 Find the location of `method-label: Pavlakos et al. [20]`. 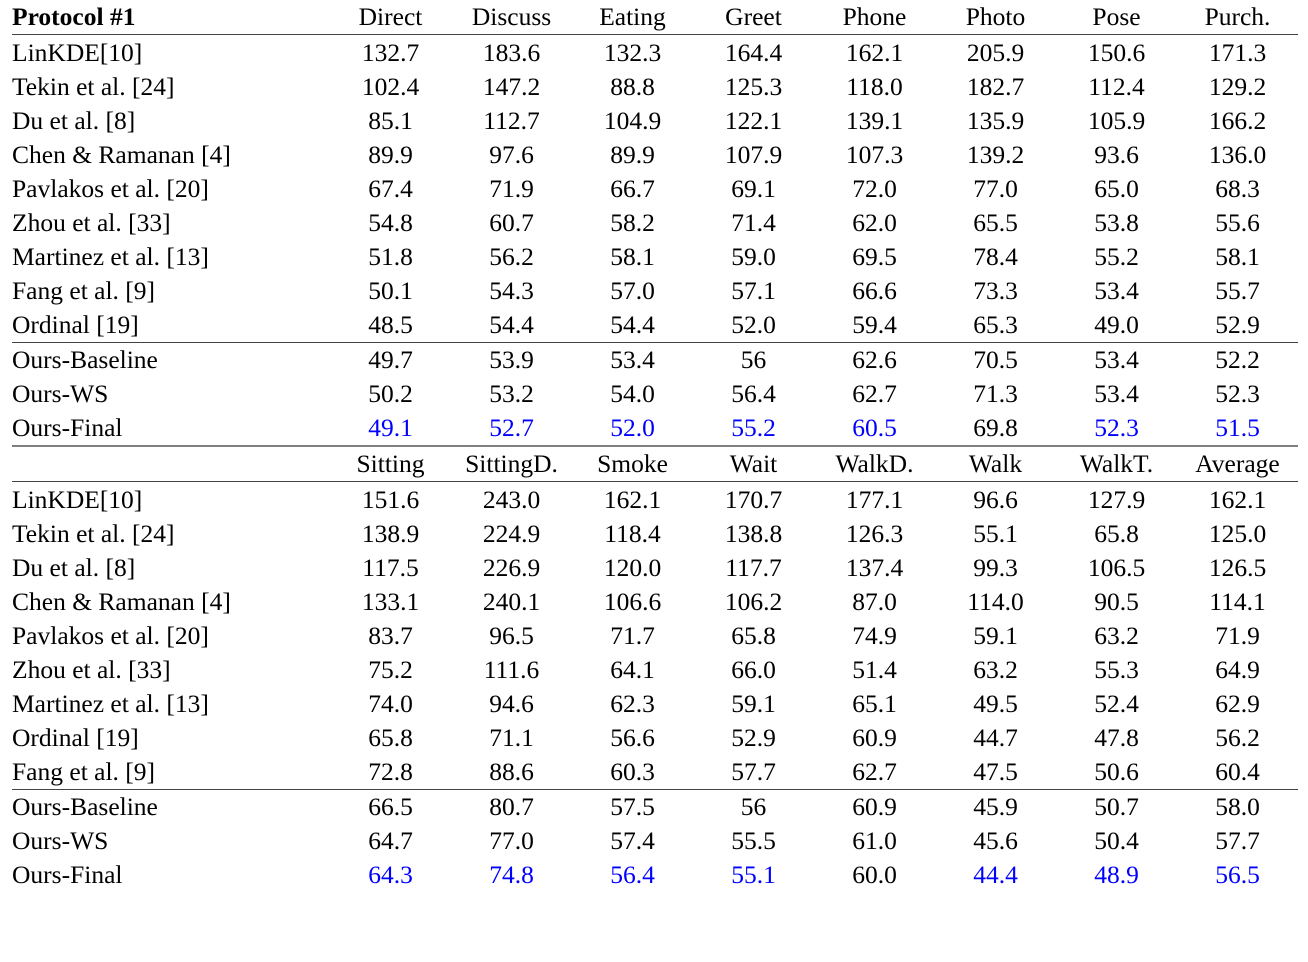

method-label: Pavlakos et al. [20] is located at coordinates (110, 636).